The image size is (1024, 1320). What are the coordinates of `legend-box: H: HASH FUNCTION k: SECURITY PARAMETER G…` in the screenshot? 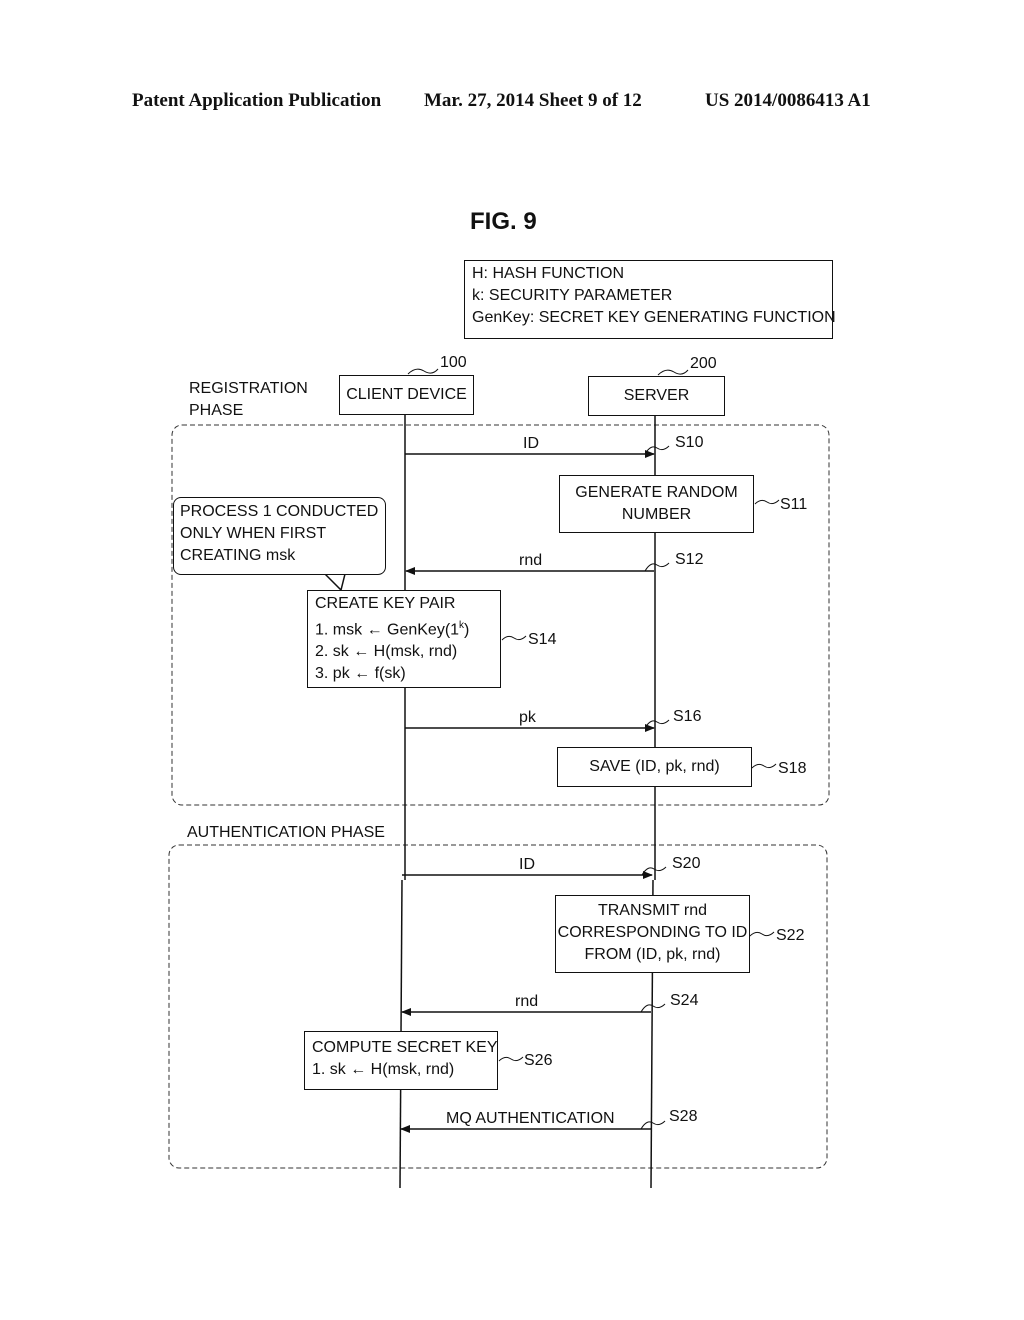 It's located at (650, 299).